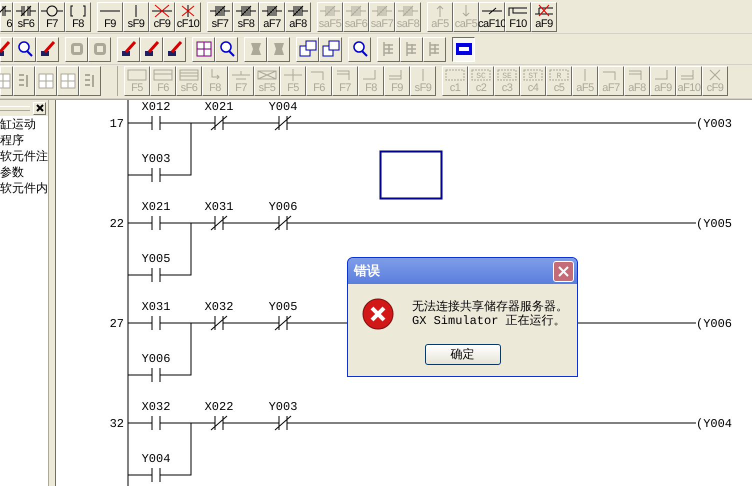  I want to click on toolbar-button: cF10, so click(188, 17).